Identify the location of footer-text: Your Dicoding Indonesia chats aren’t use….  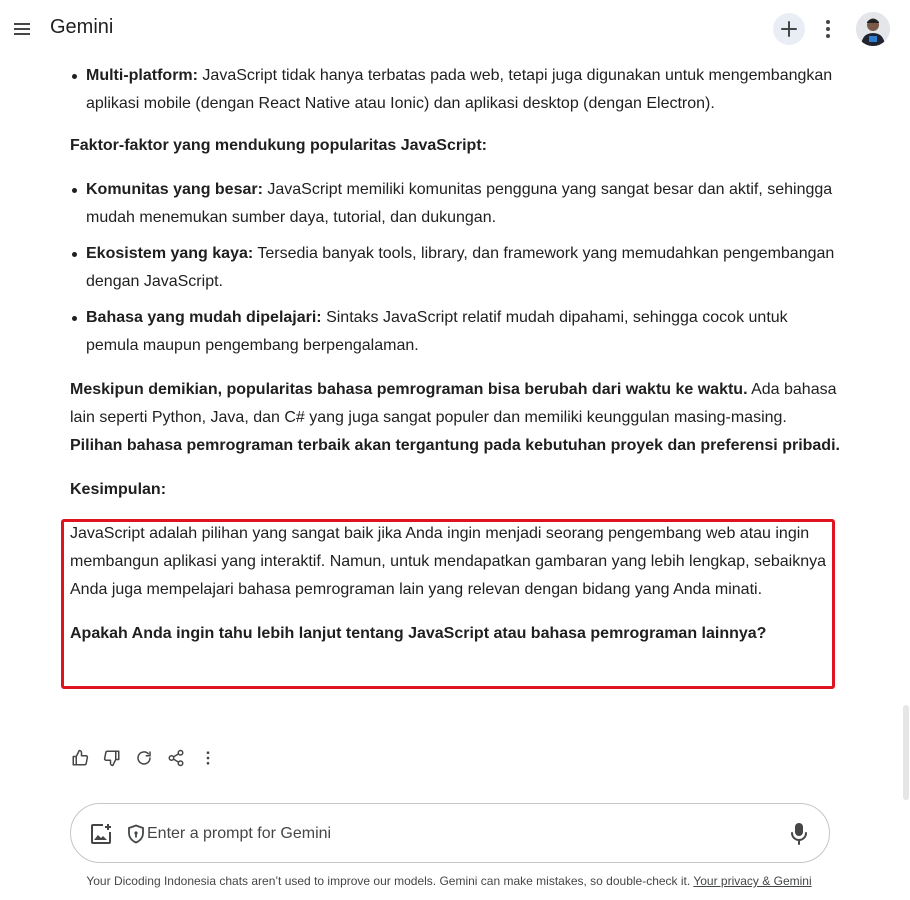
(390, 881).